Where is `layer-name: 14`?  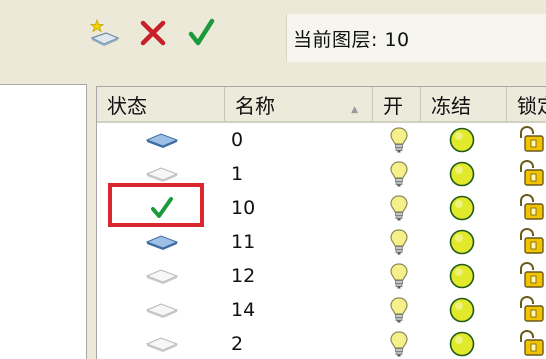 layer-name: 14 is located at coordinates (243, 310).